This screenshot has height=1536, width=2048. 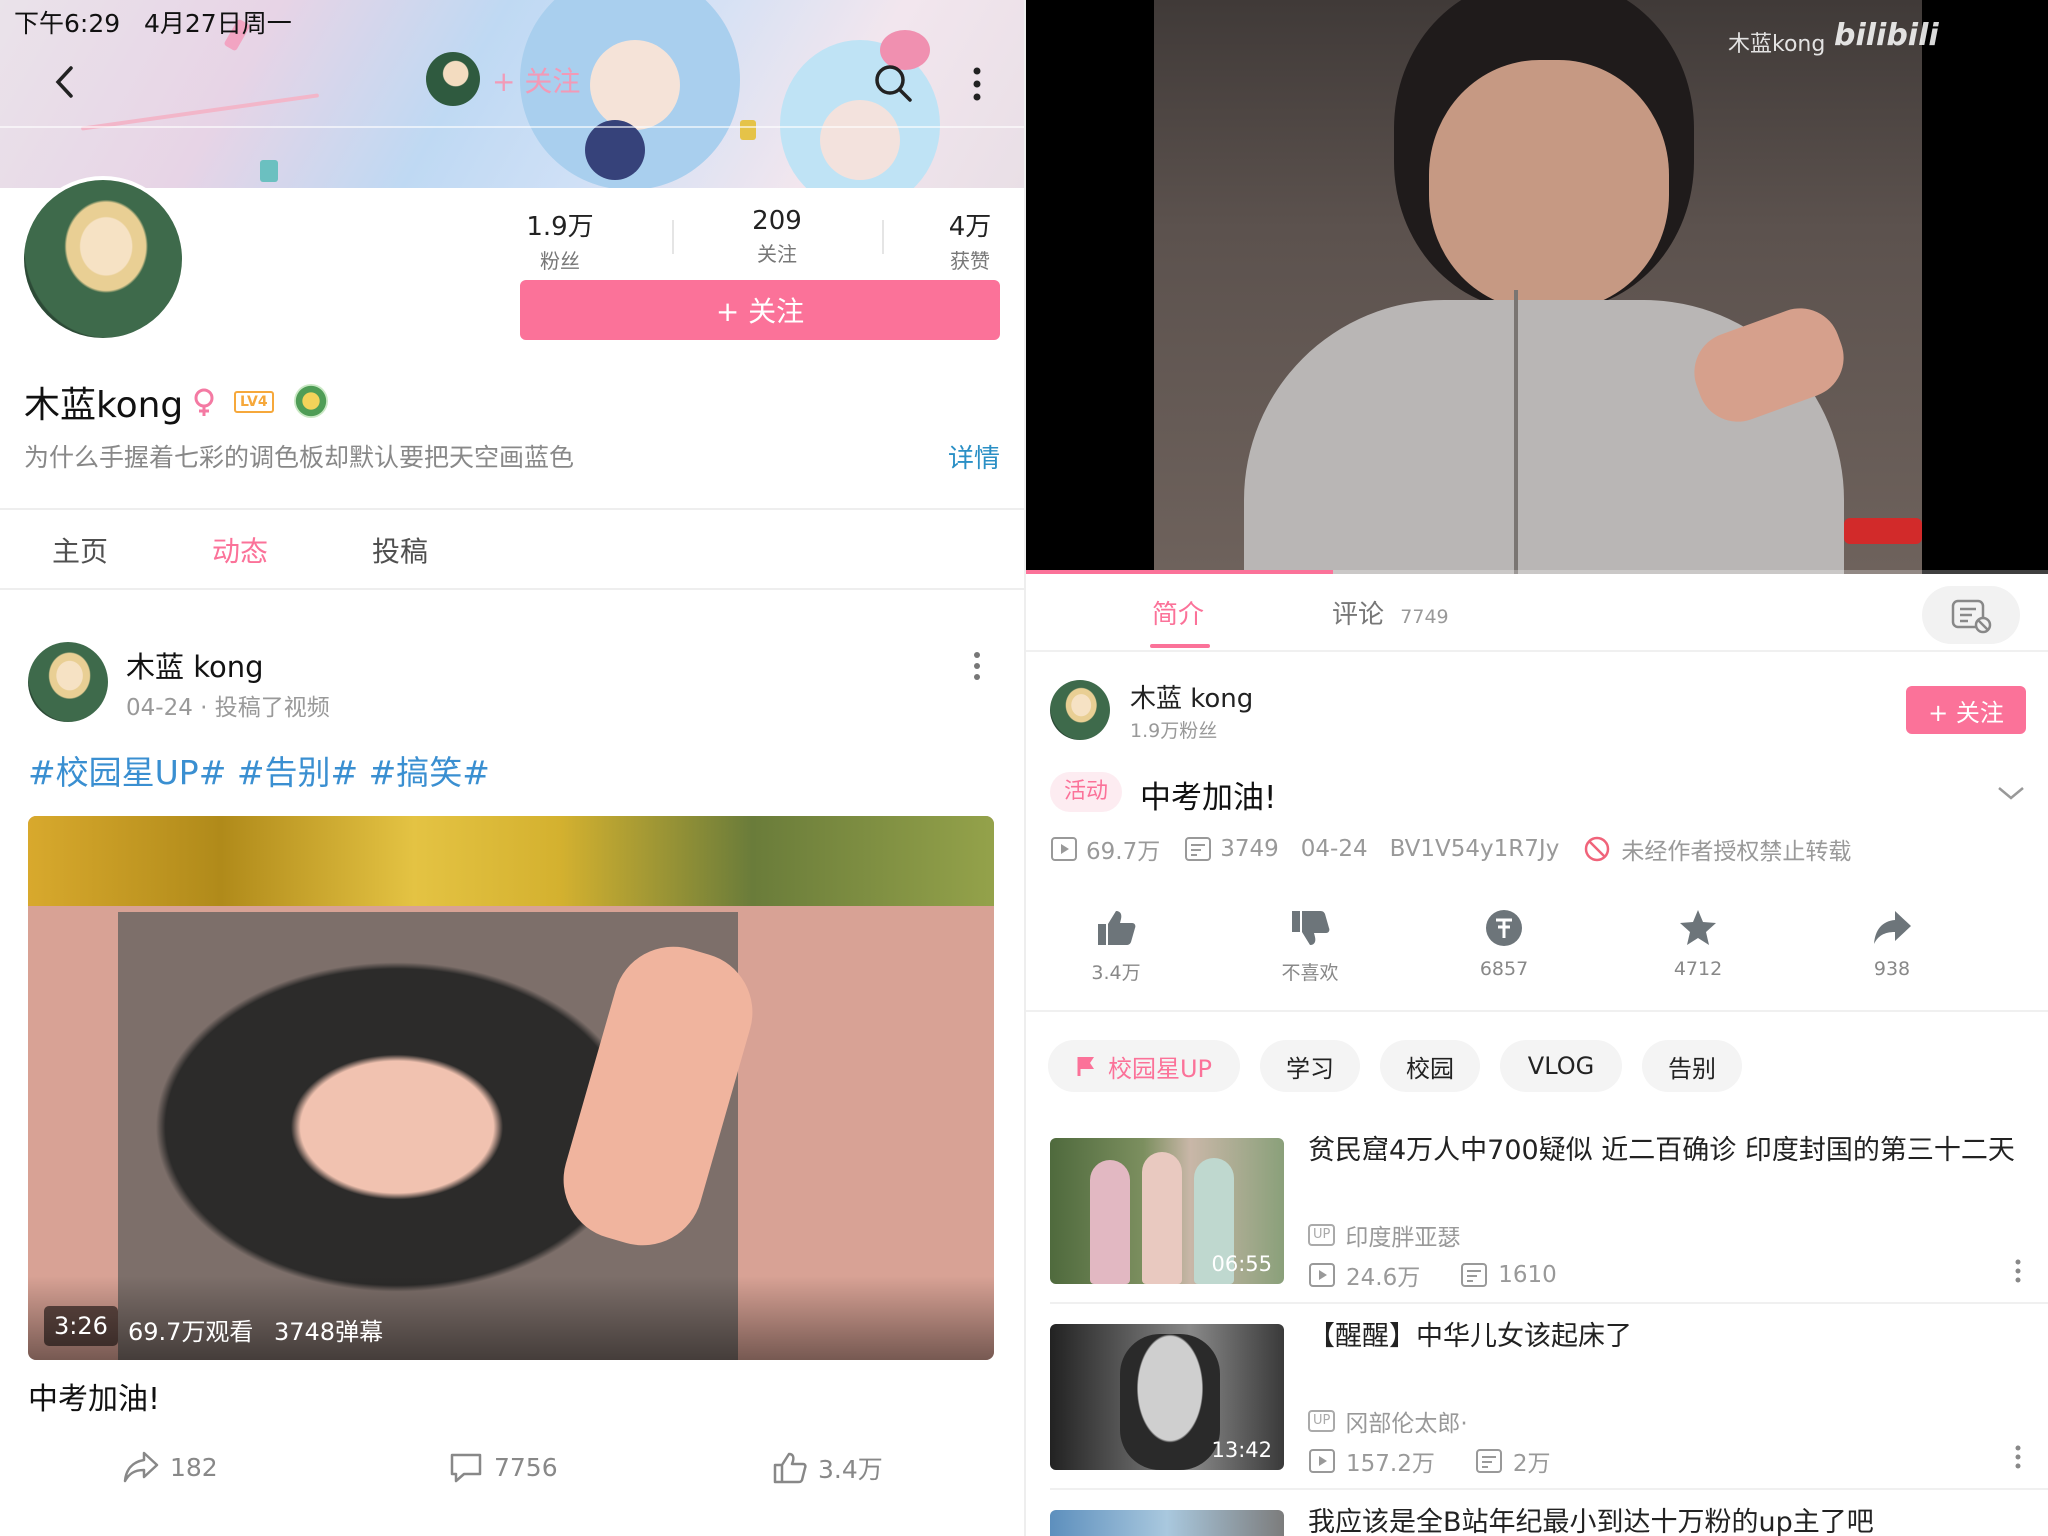 What do you see at coordinates (1123, 852) in the screenshot?
I see `view-count: 69.7万` at bounding box center [1123, 852].